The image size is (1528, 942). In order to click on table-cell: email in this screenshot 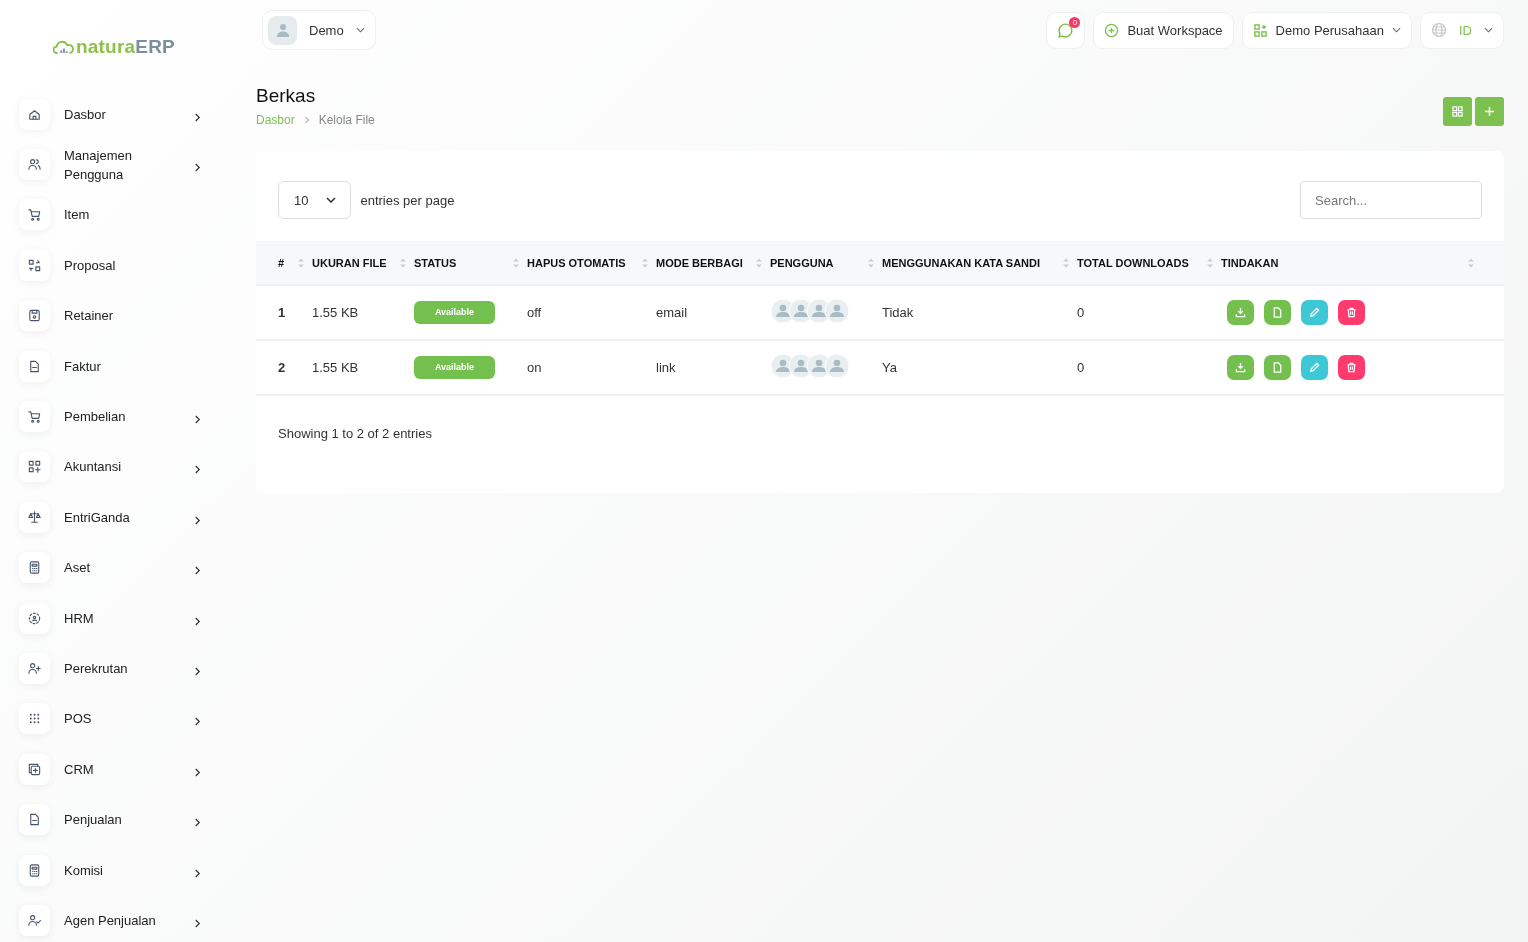, I will do `click(672, 312)`.